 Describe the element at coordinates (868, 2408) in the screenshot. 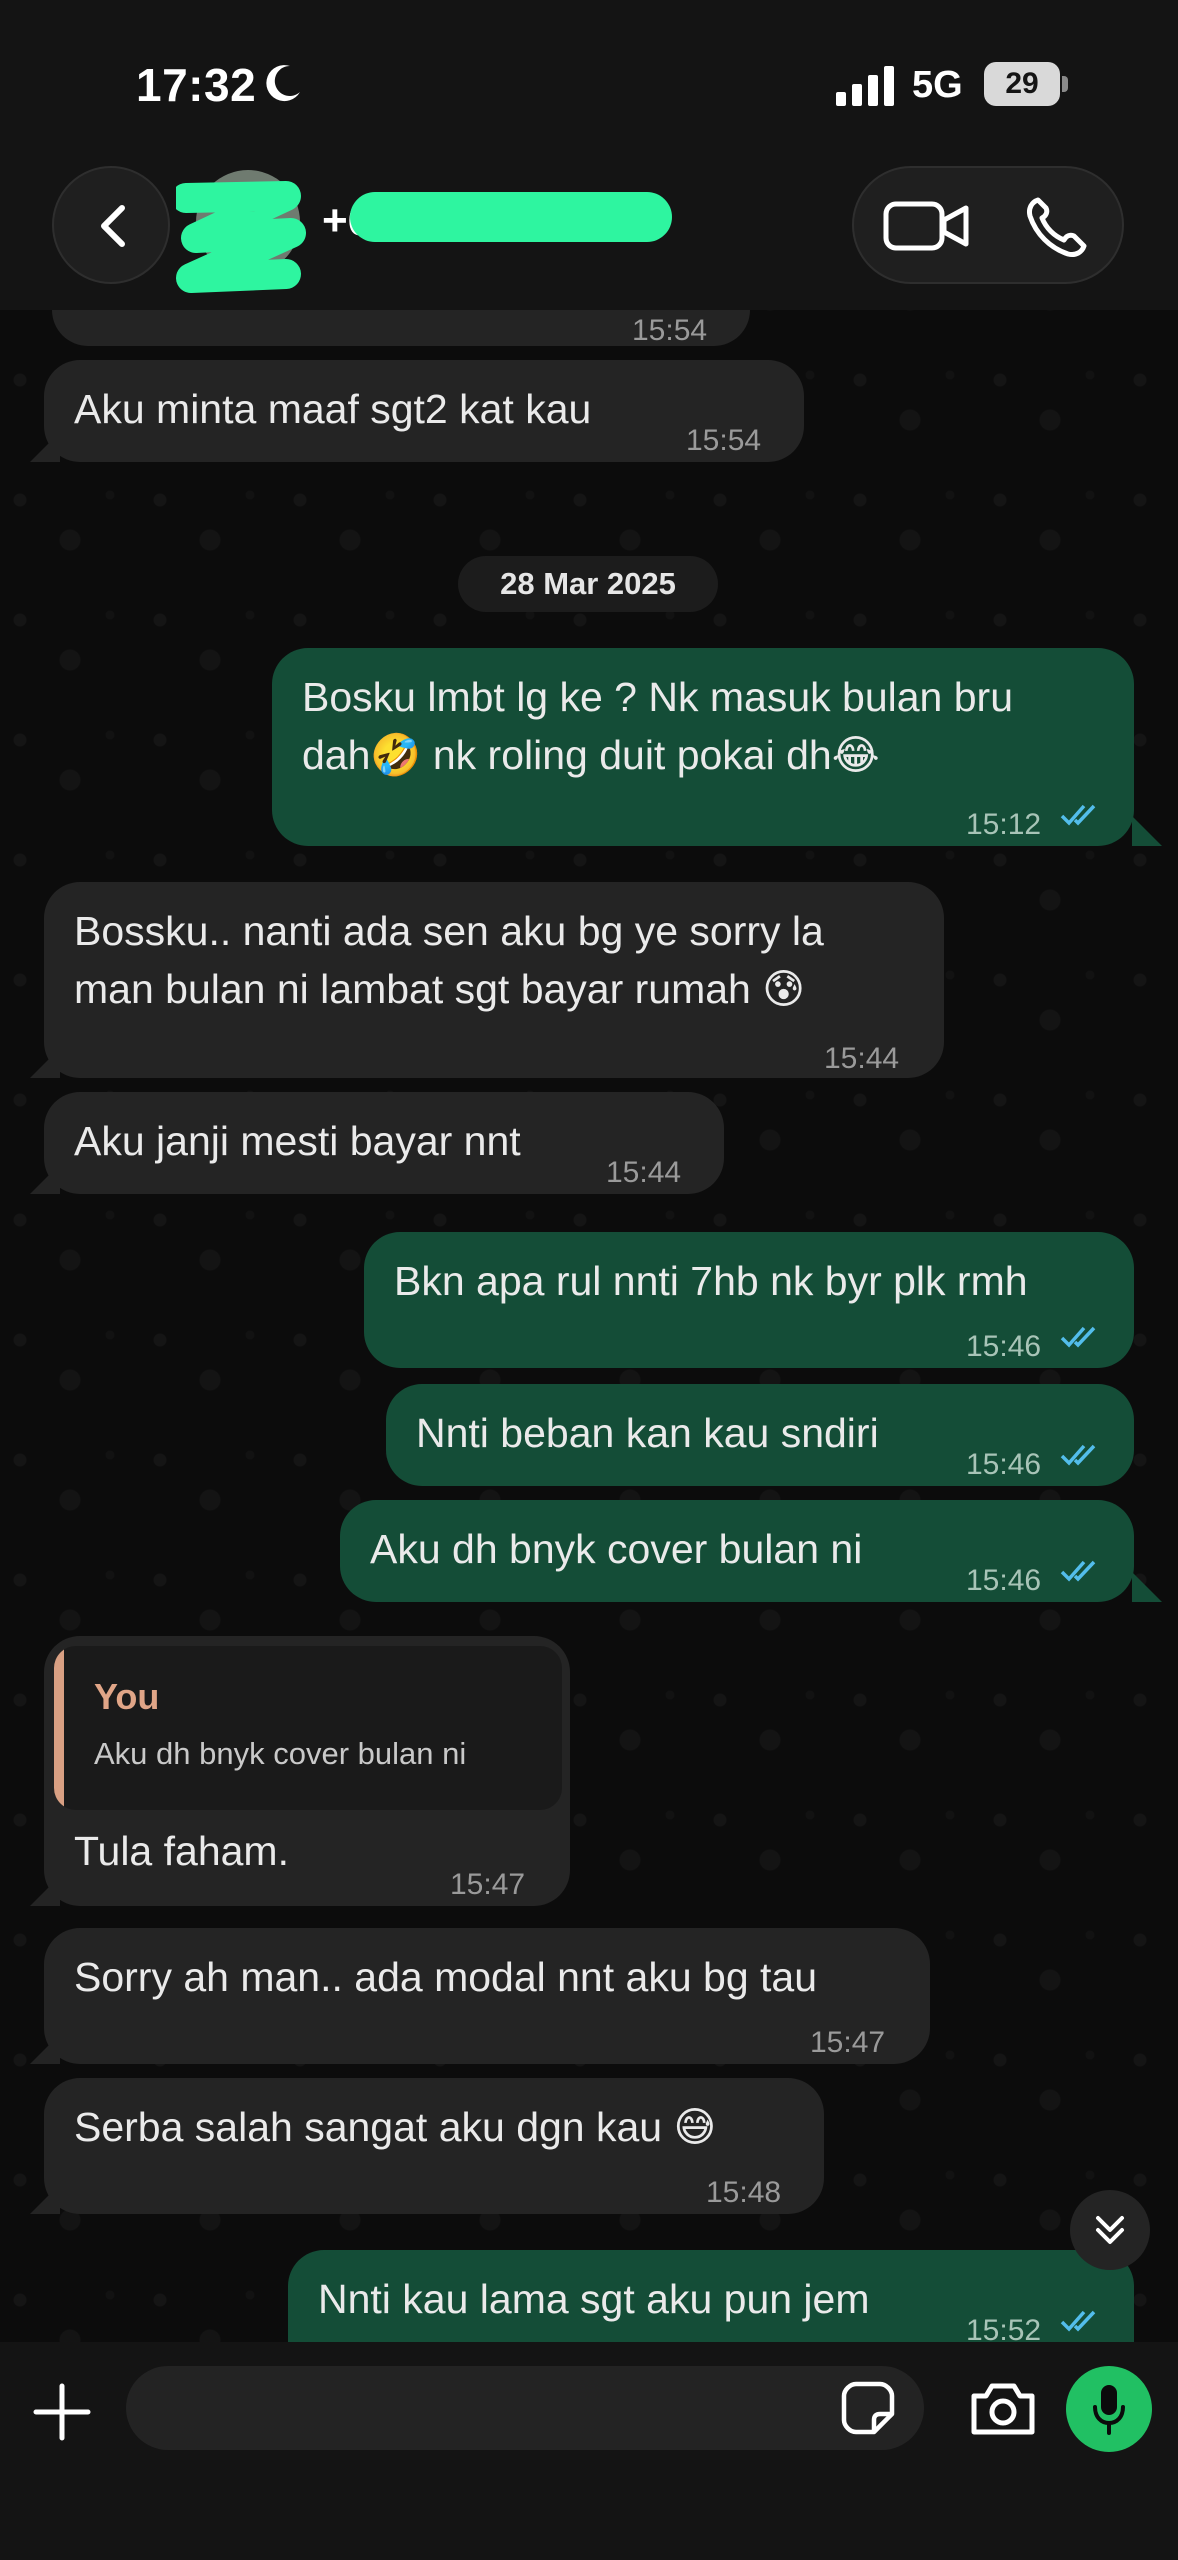

I see `sticker-icon` at that location.